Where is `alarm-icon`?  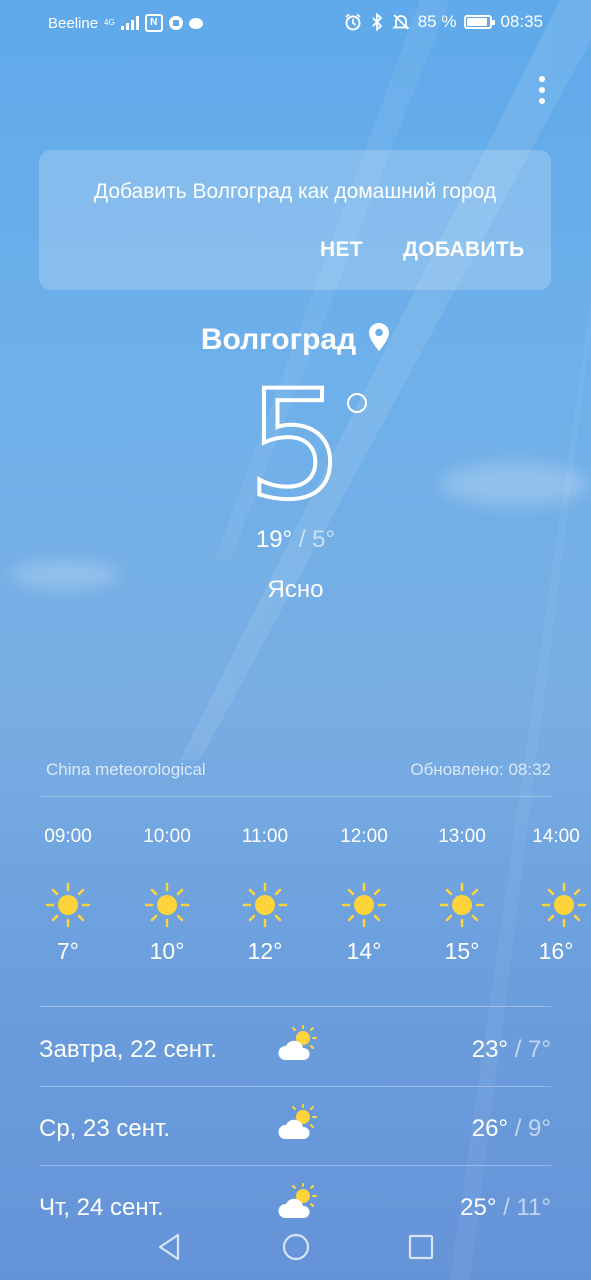 alarm-icon is located at coordinates (353, 22).